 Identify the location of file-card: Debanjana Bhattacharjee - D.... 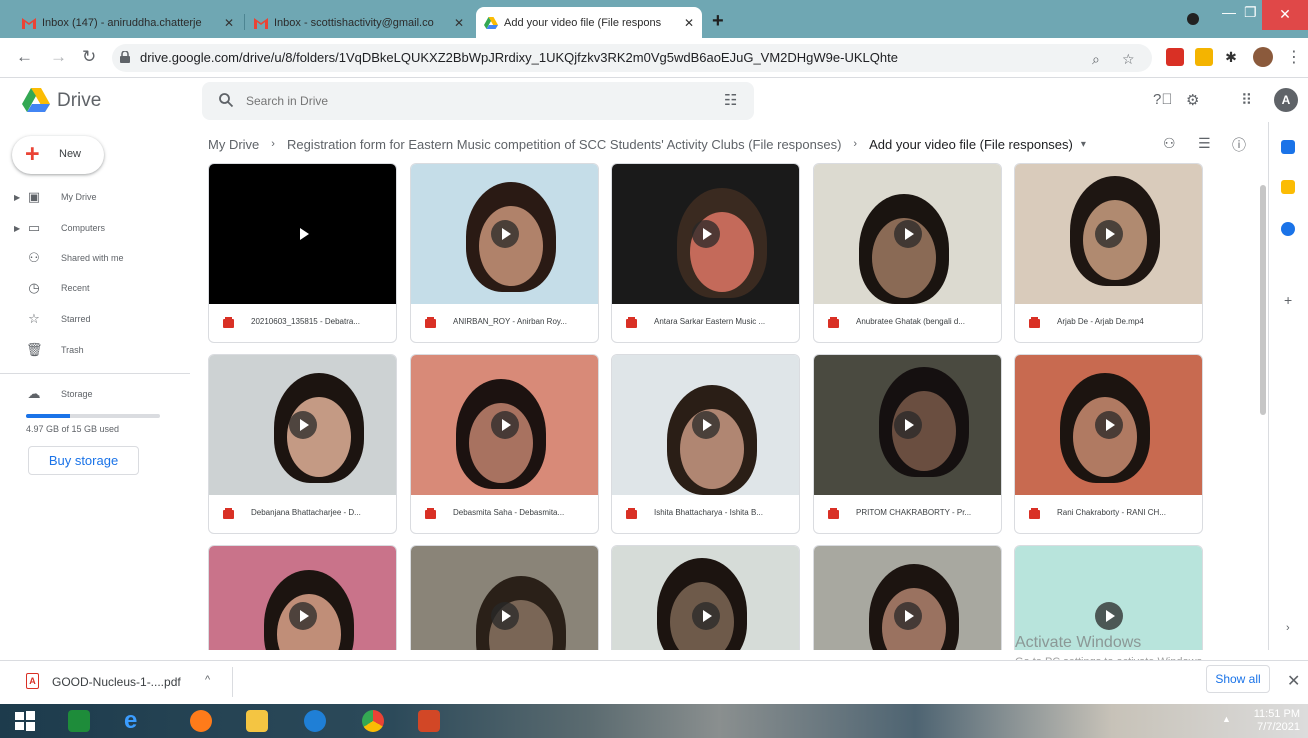
(302, 444).